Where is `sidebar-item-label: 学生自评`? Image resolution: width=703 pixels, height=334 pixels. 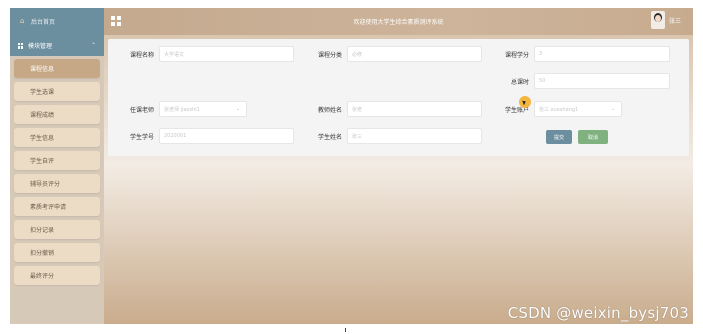
sidebar-item-label: 学生自评 is located at coordinates (42, 161).